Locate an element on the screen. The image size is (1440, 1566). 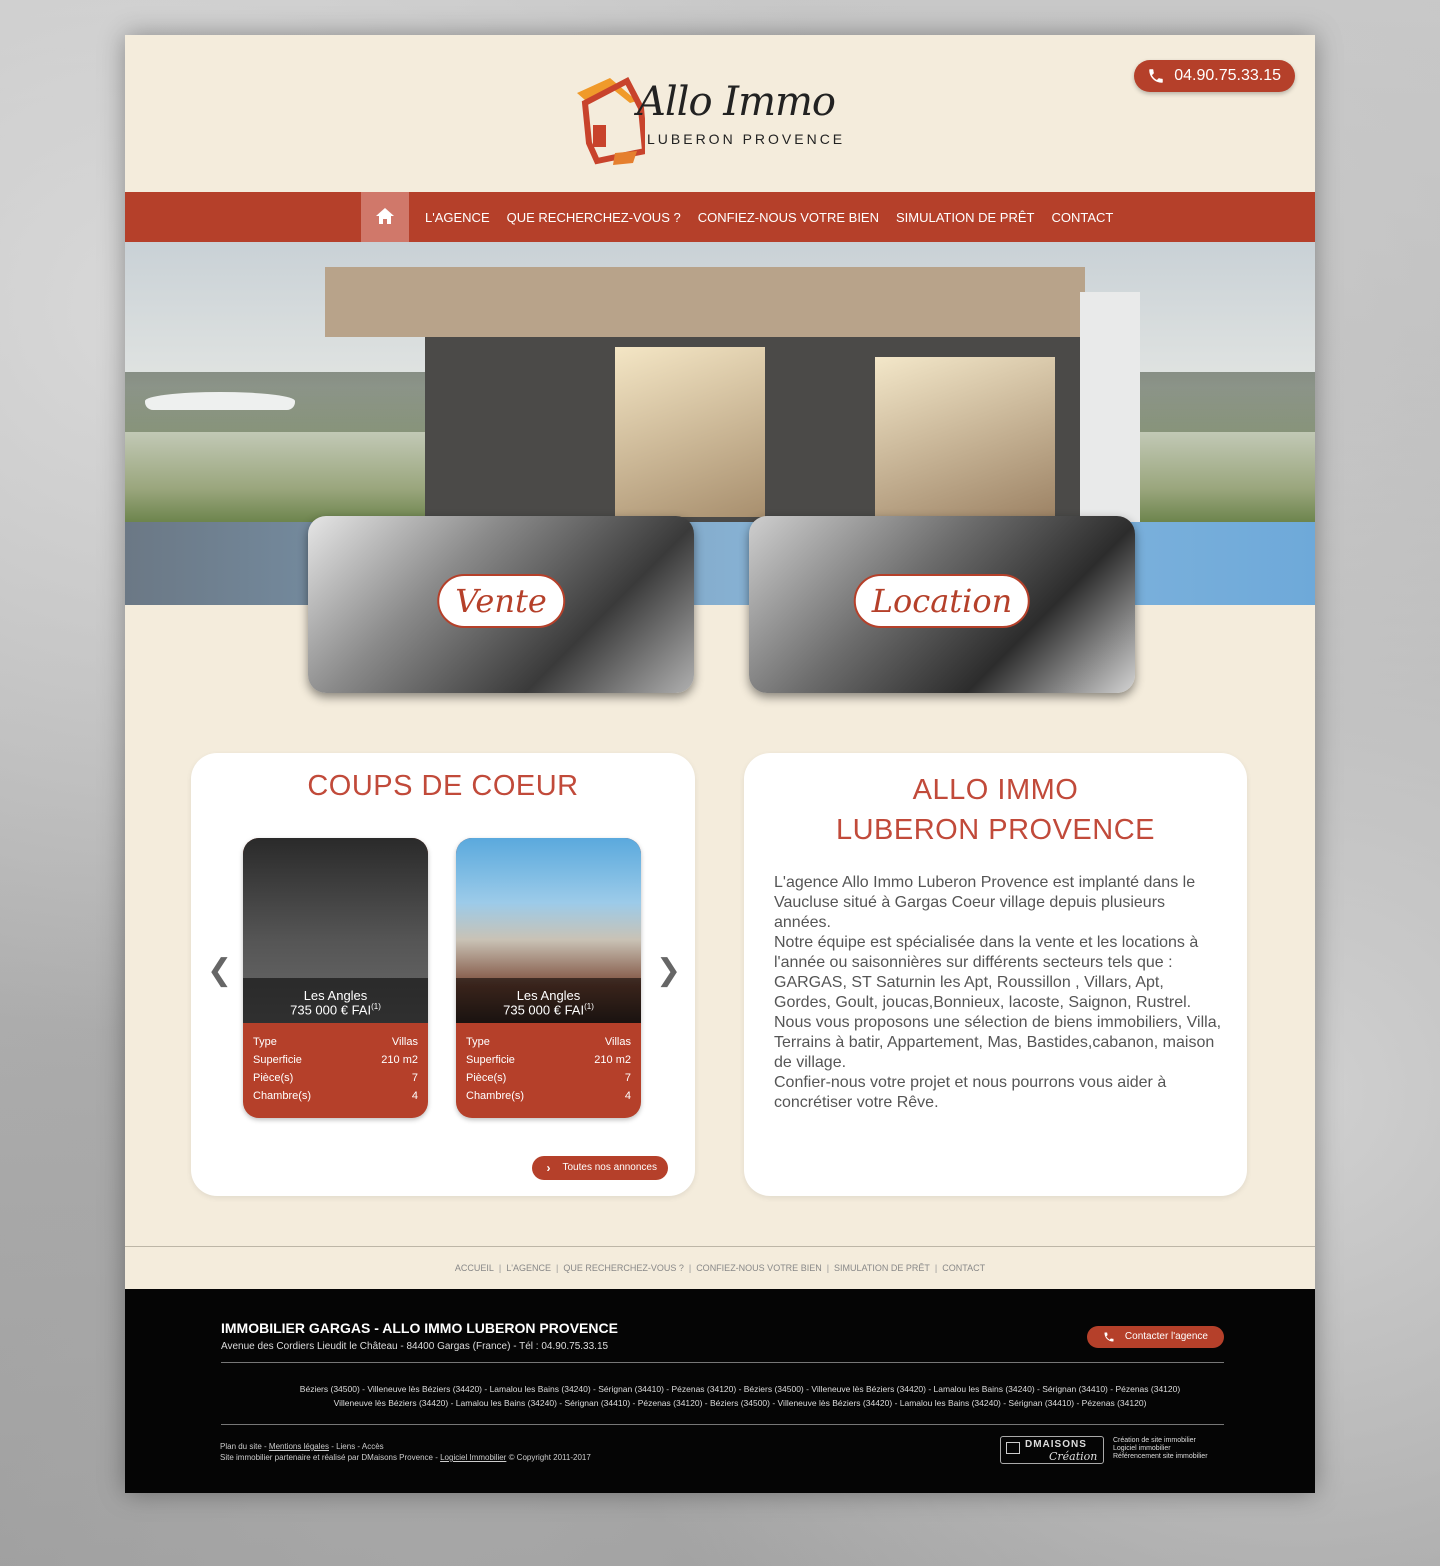
all-listings-button: › Toutes nos annonces is located at coordinates (600, 1168).